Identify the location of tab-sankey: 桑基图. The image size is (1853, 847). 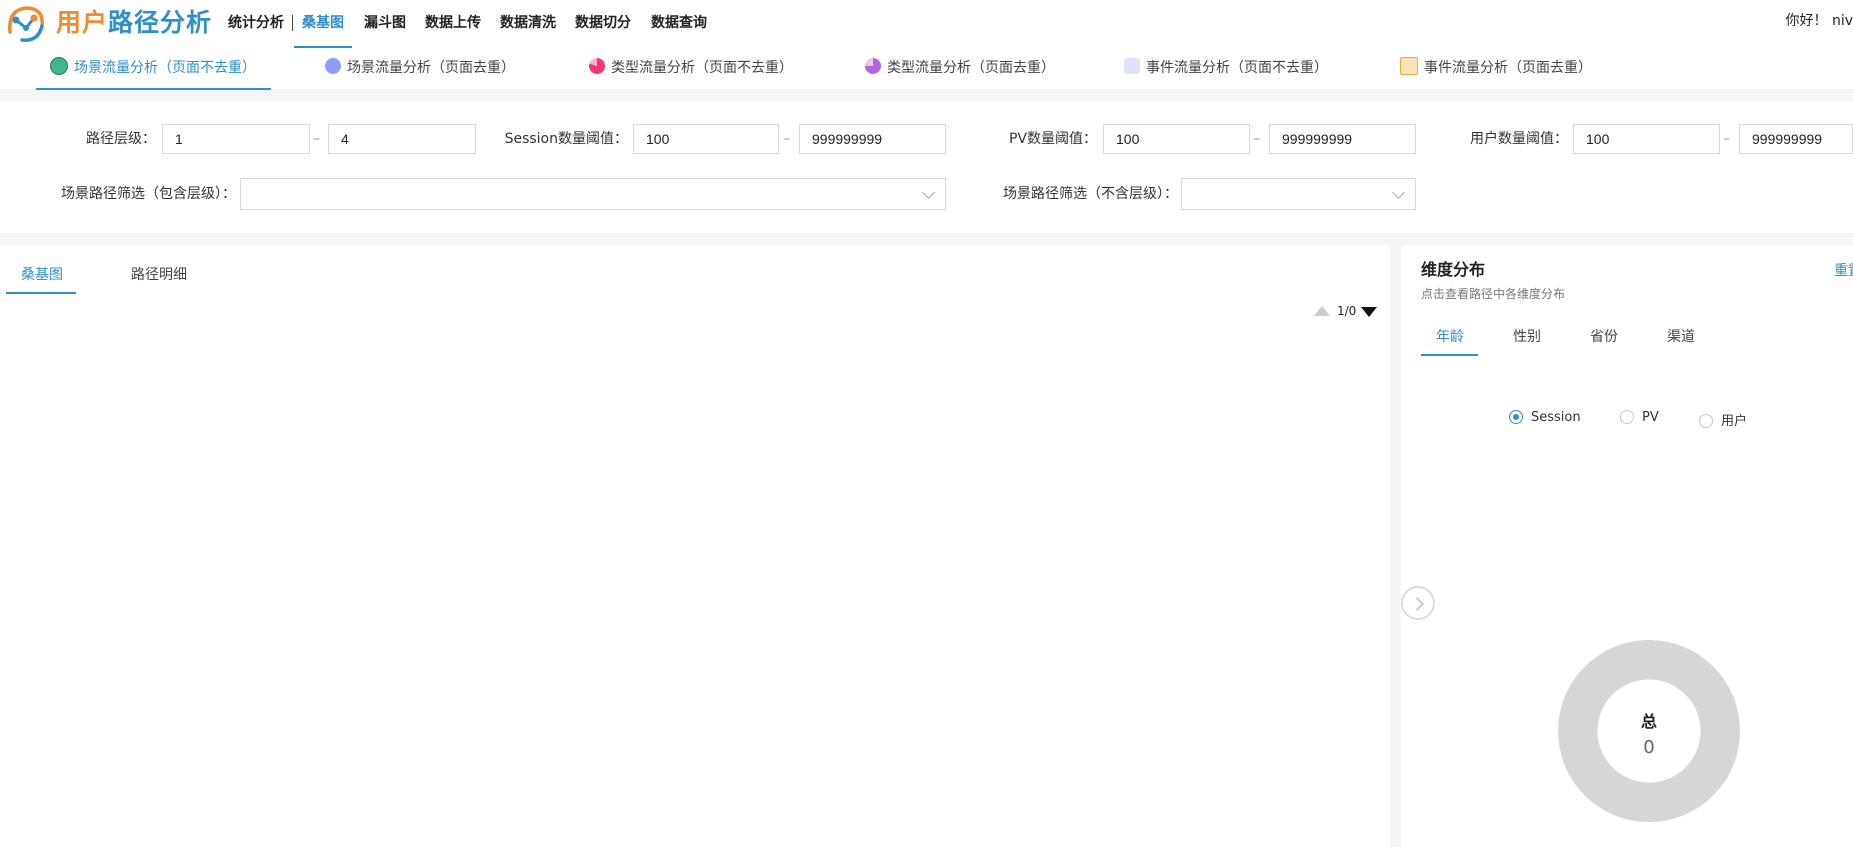
(42, 279).